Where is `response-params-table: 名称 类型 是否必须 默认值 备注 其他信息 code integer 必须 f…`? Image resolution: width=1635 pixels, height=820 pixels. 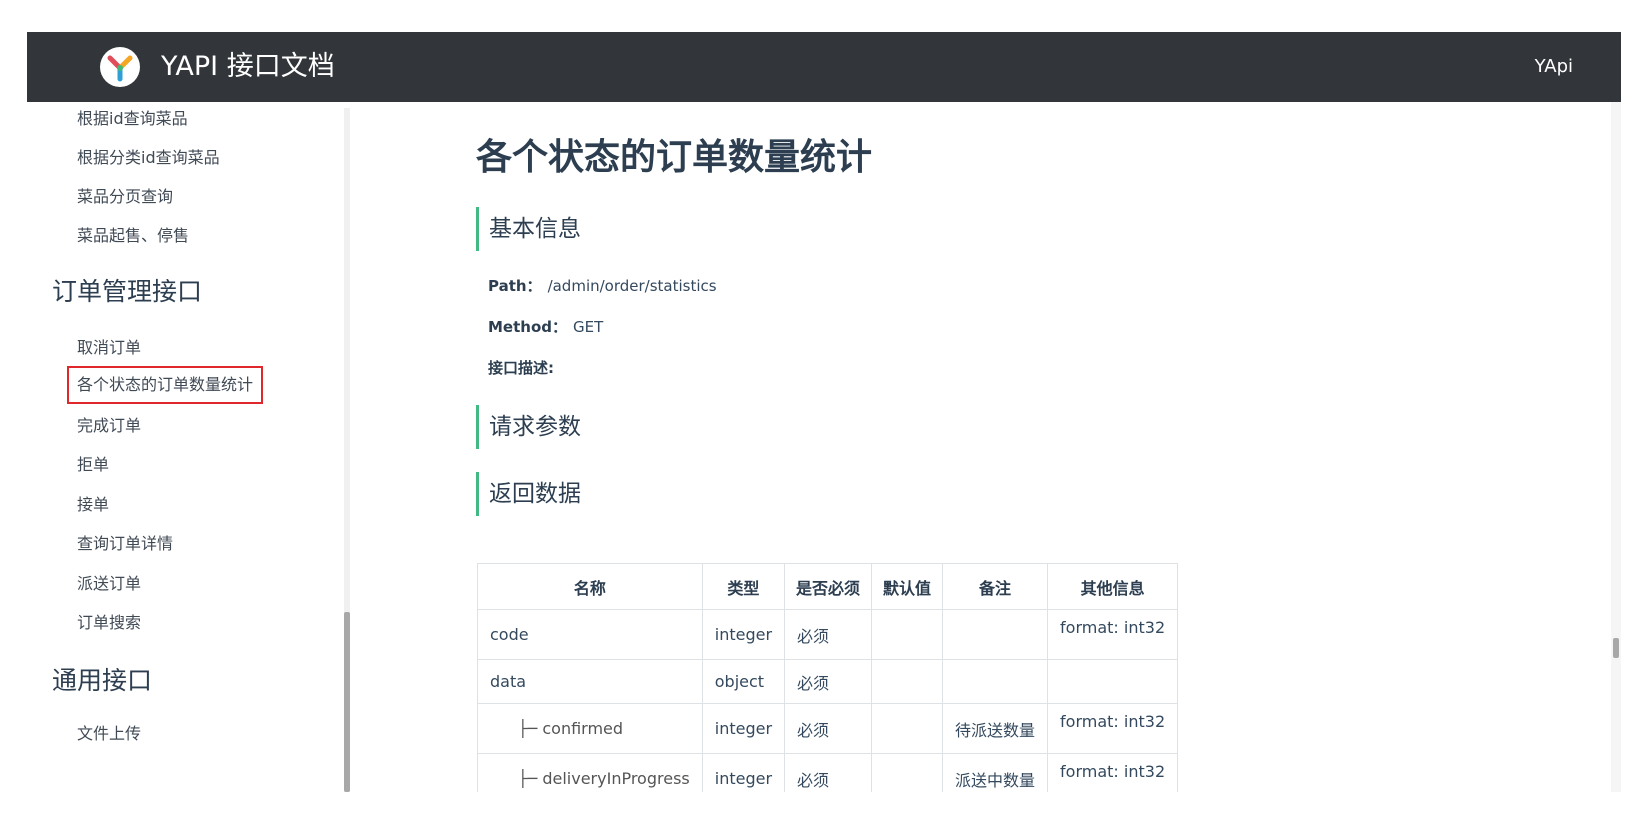 response-params-table: 名称 类型 是否必须 默认值 备注 其他信息 code integer 必须 f… is located at coordinates (828, 677).